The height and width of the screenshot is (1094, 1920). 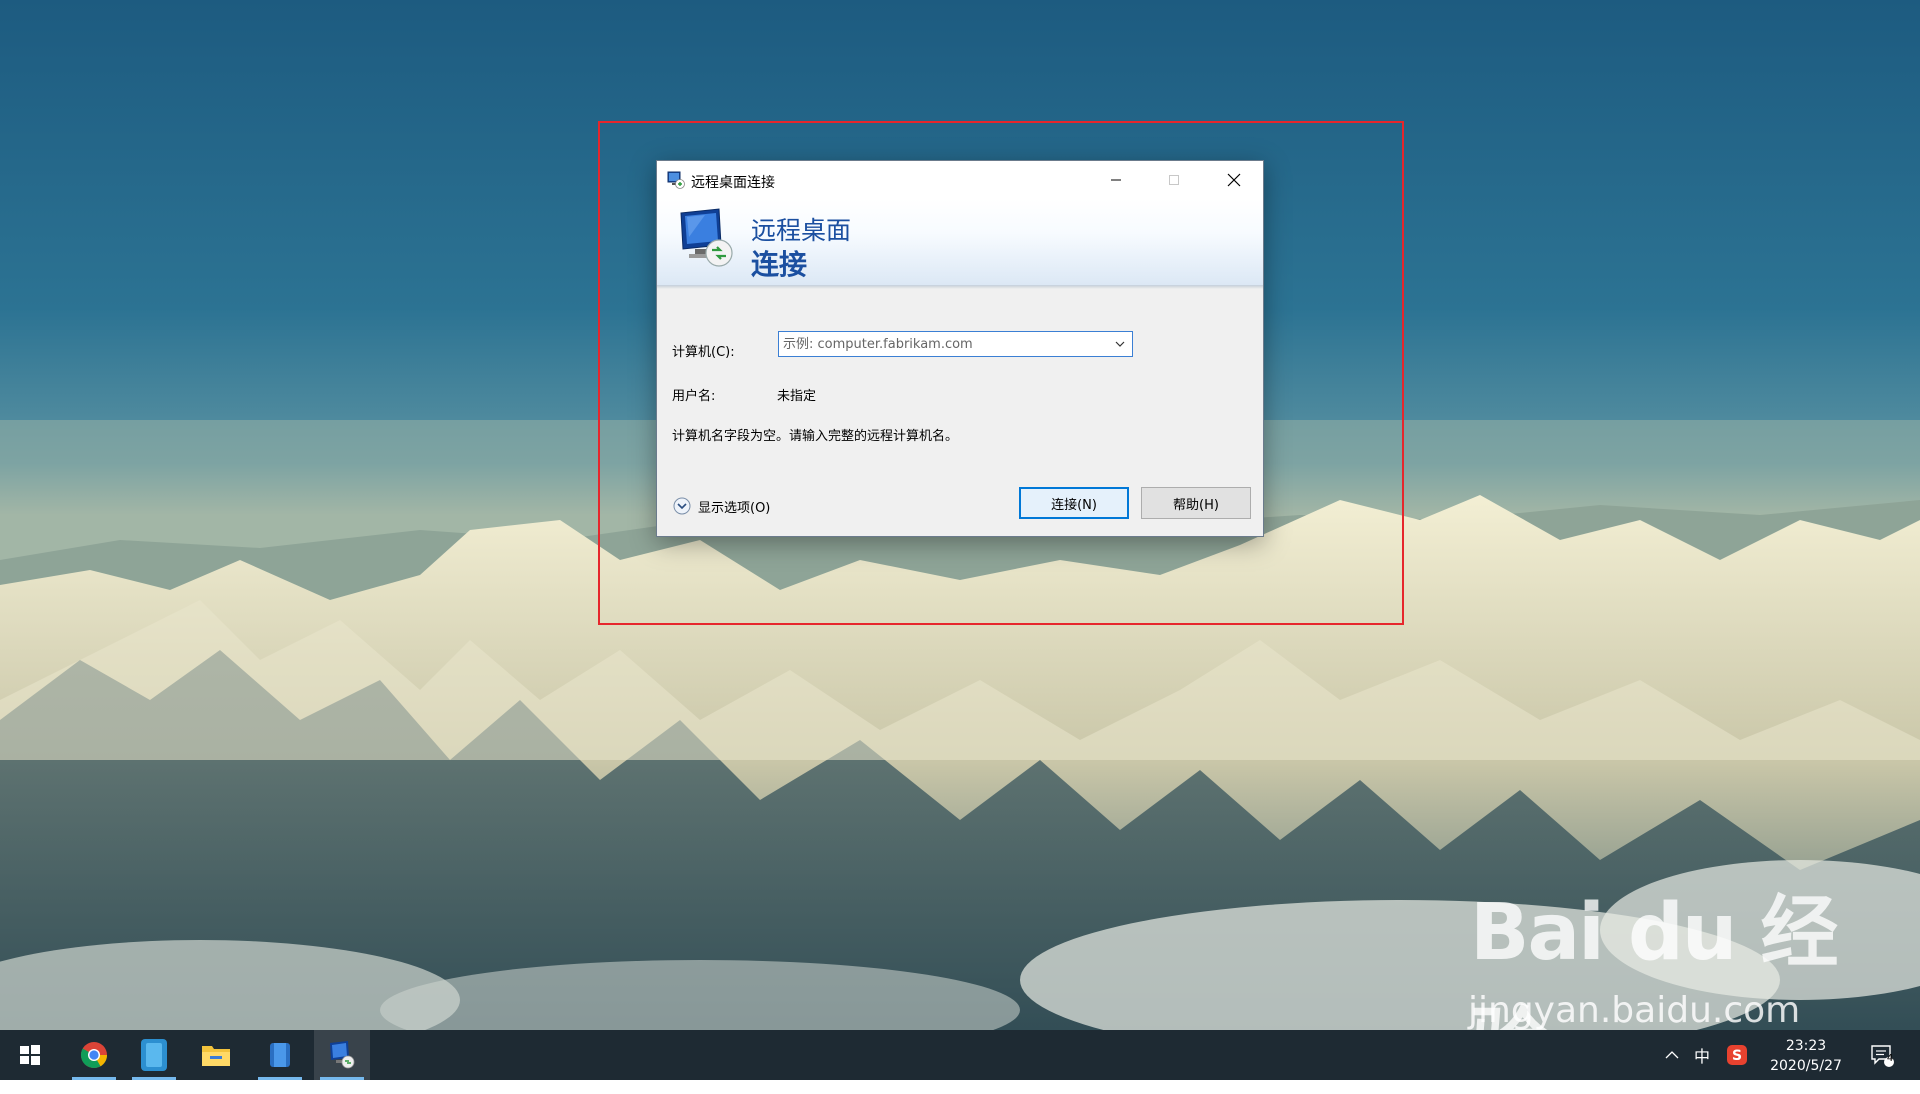 What do you see at coordinates (734, 508) in the screenshot?
I see `show-options-label: 显示选项(O)` at bounding box center [734, 508].